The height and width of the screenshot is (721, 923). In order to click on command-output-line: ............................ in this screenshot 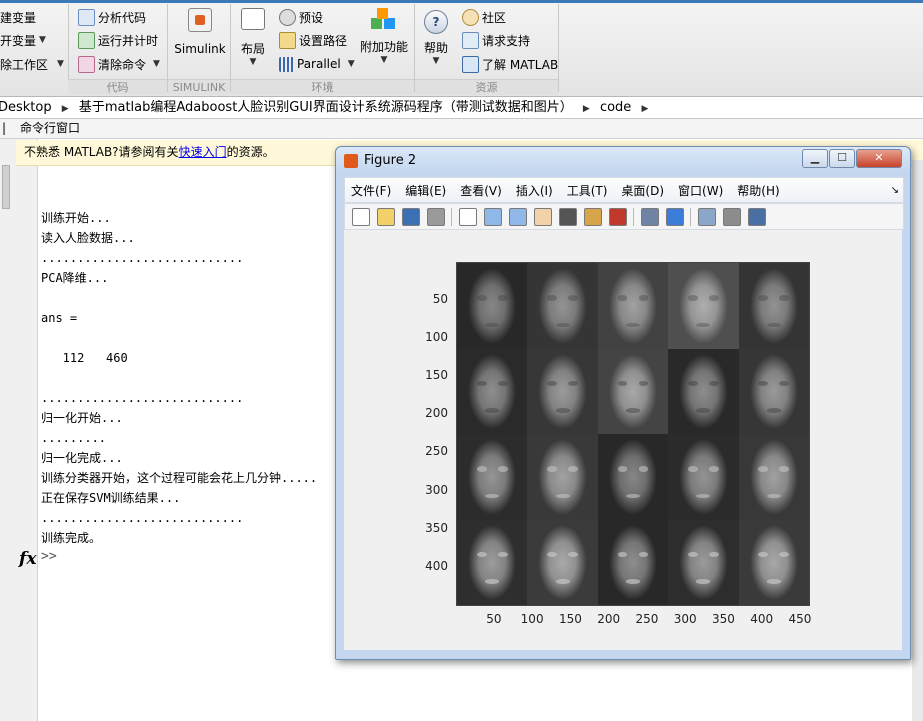, I will do `click(142, 518)`.